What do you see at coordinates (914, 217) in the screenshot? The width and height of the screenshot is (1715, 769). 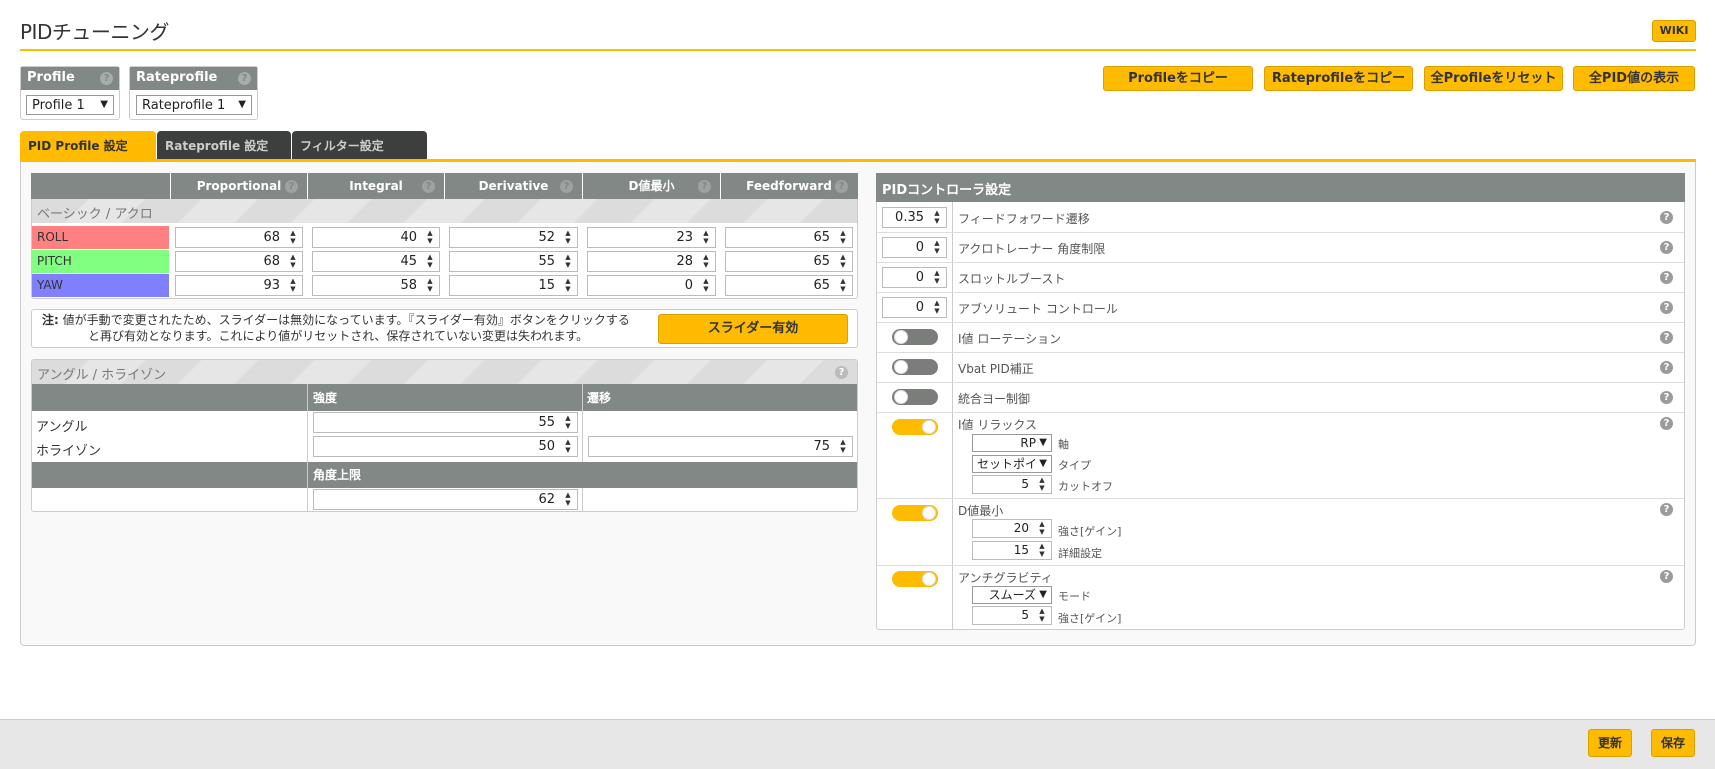 I see `controller-value-input: 0.35 ▲ ▼` at bounding box center [914, 217].